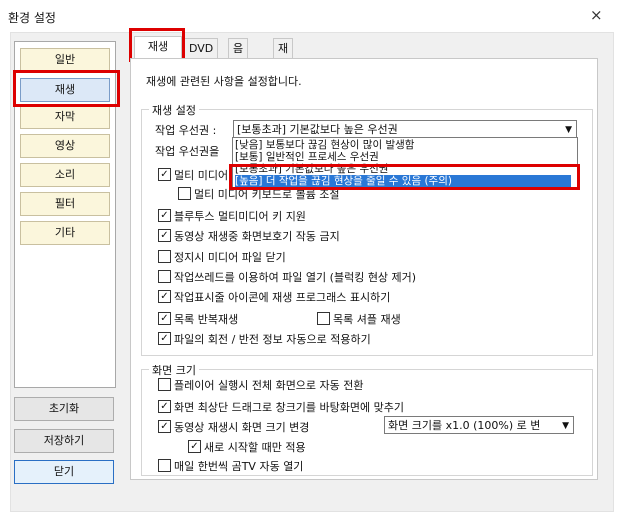 This screenshot has width=620, height=516. I want to click on rotation-label: 파일의 회전 / 반전 정보 자동으로 적용하기, so click(272, 339).